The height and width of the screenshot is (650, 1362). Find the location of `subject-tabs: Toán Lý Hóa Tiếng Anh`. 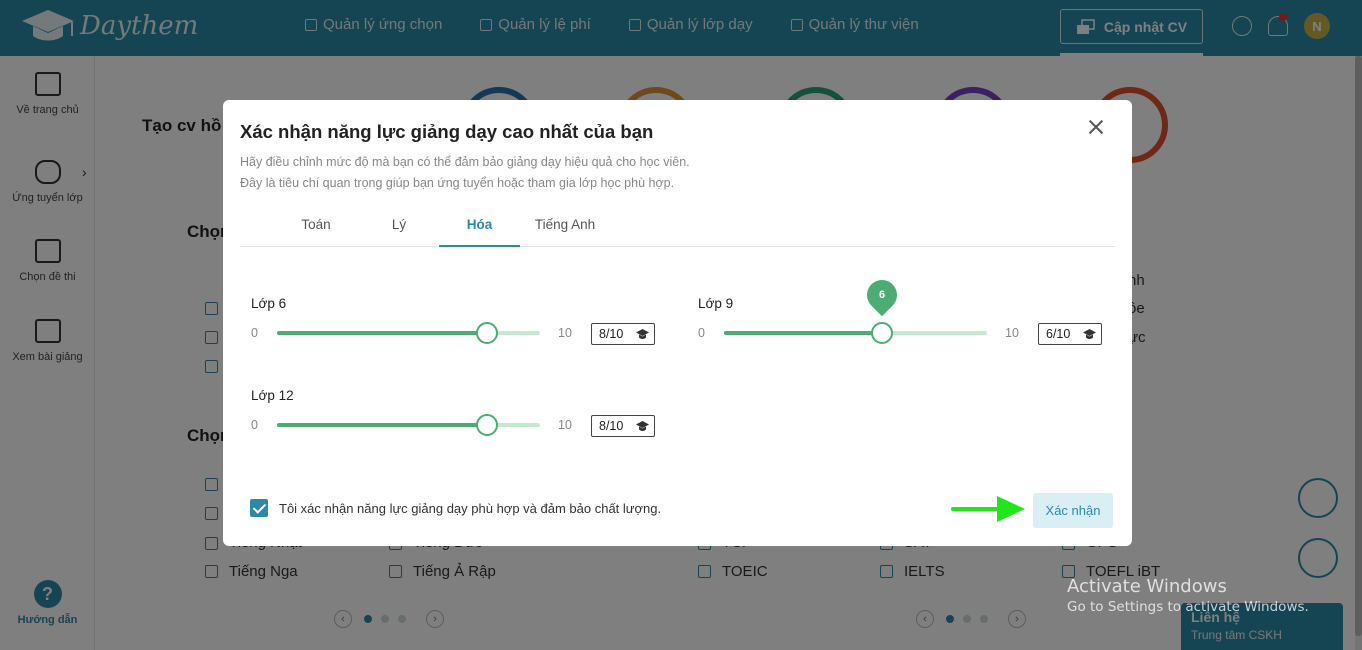

subject-tabs: Toán Lý Hóa Tiếng Anh is located at coordinates (677, 227).